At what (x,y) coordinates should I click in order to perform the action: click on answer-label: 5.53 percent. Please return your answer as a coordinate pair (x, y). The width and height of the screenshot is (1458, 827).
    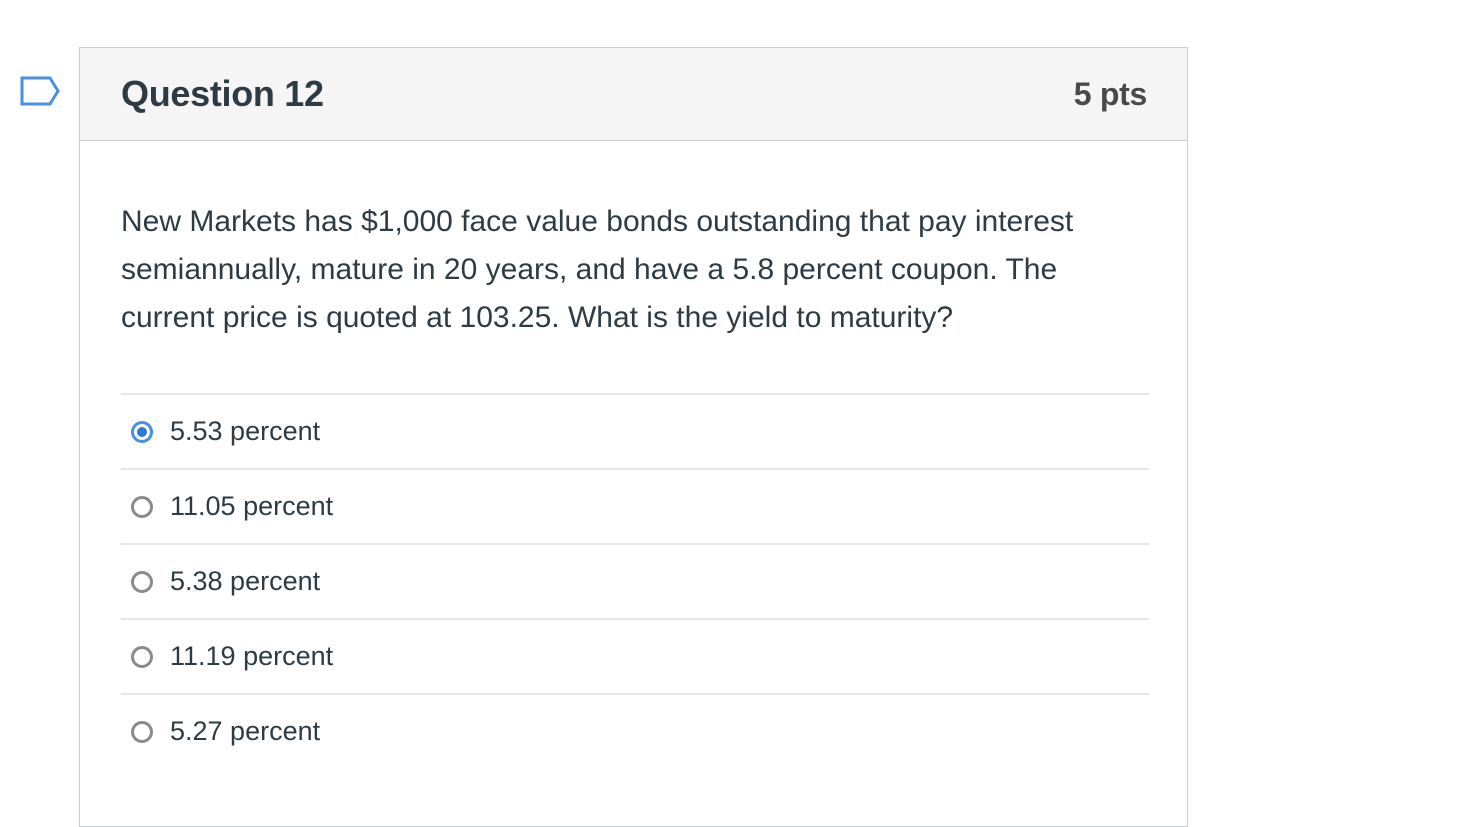
    Looking at the image, I should click on (245, 431).